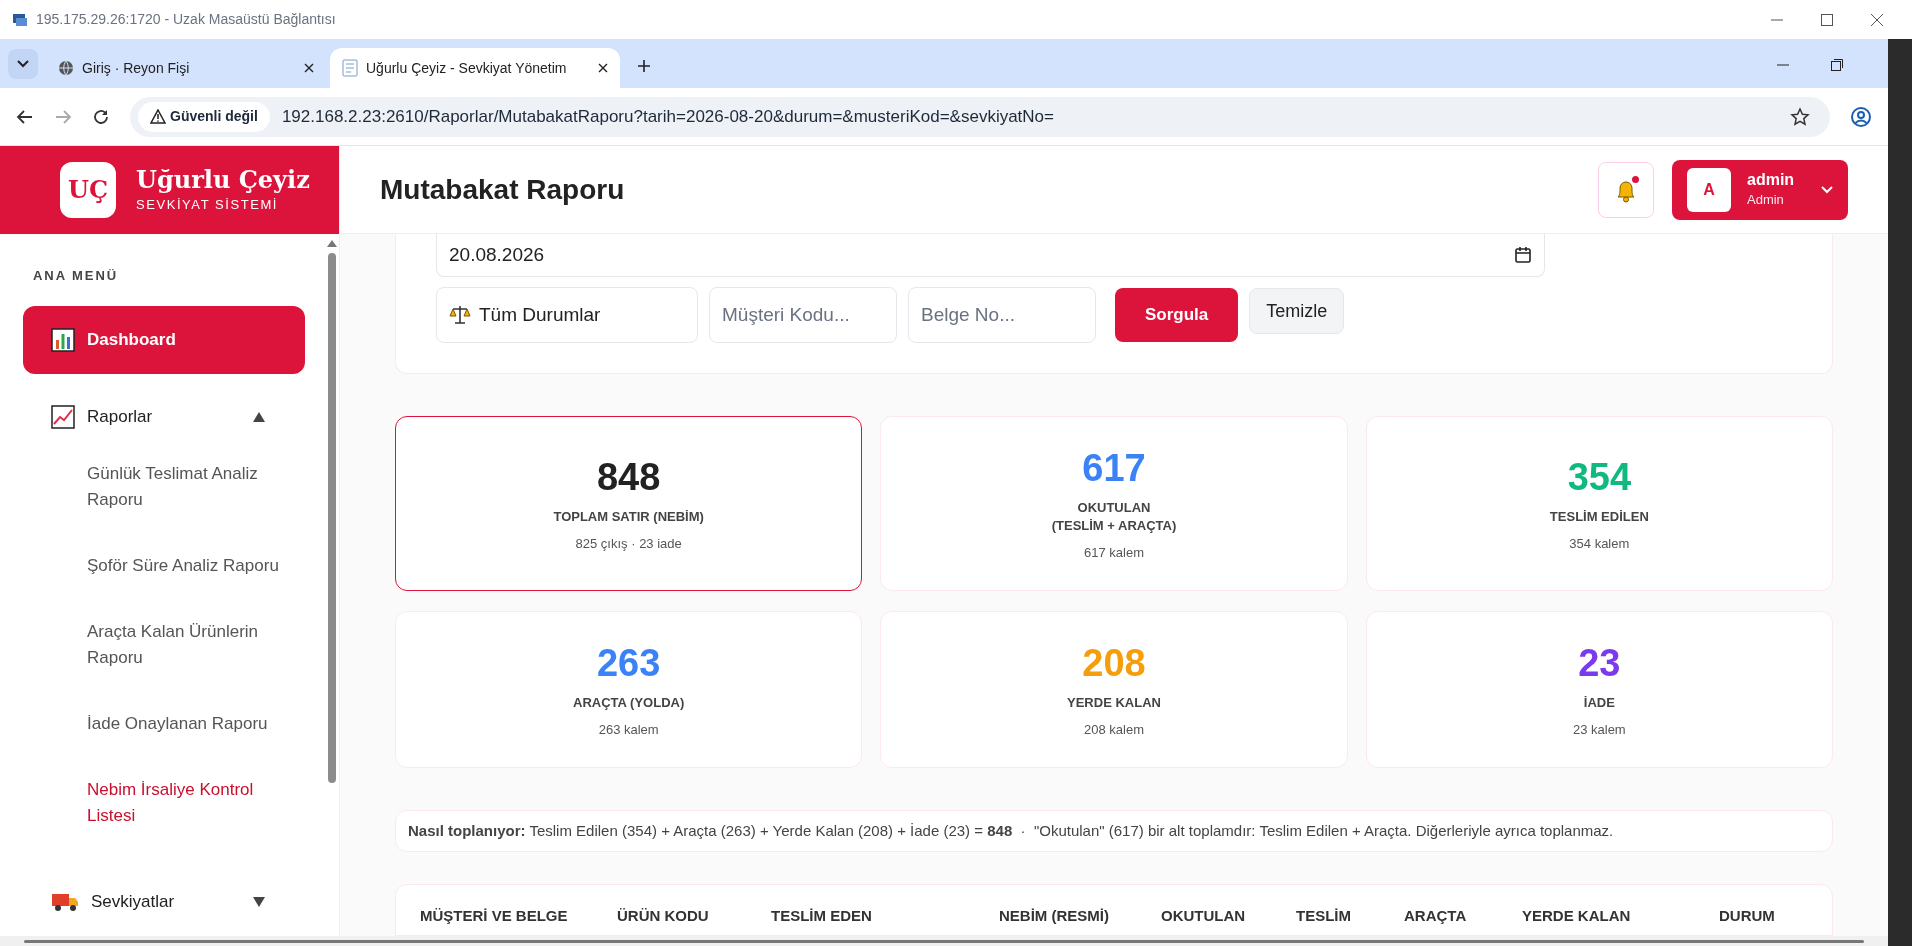 The image size is (1912, 946). Describe the element at coordinates (1114, 831) in the screenshot. I see `formula-note: Nasıl toplanıyor: Teslim Edilen (354) + Araçta (263) + Yerde Kalan (208) + İade (23) = 848 · "Okutulan" (617) bir alt toplamdır: Teslim Edilen + Araçta. Diğerleriyle ayrıca toplanmaz.` at that location.